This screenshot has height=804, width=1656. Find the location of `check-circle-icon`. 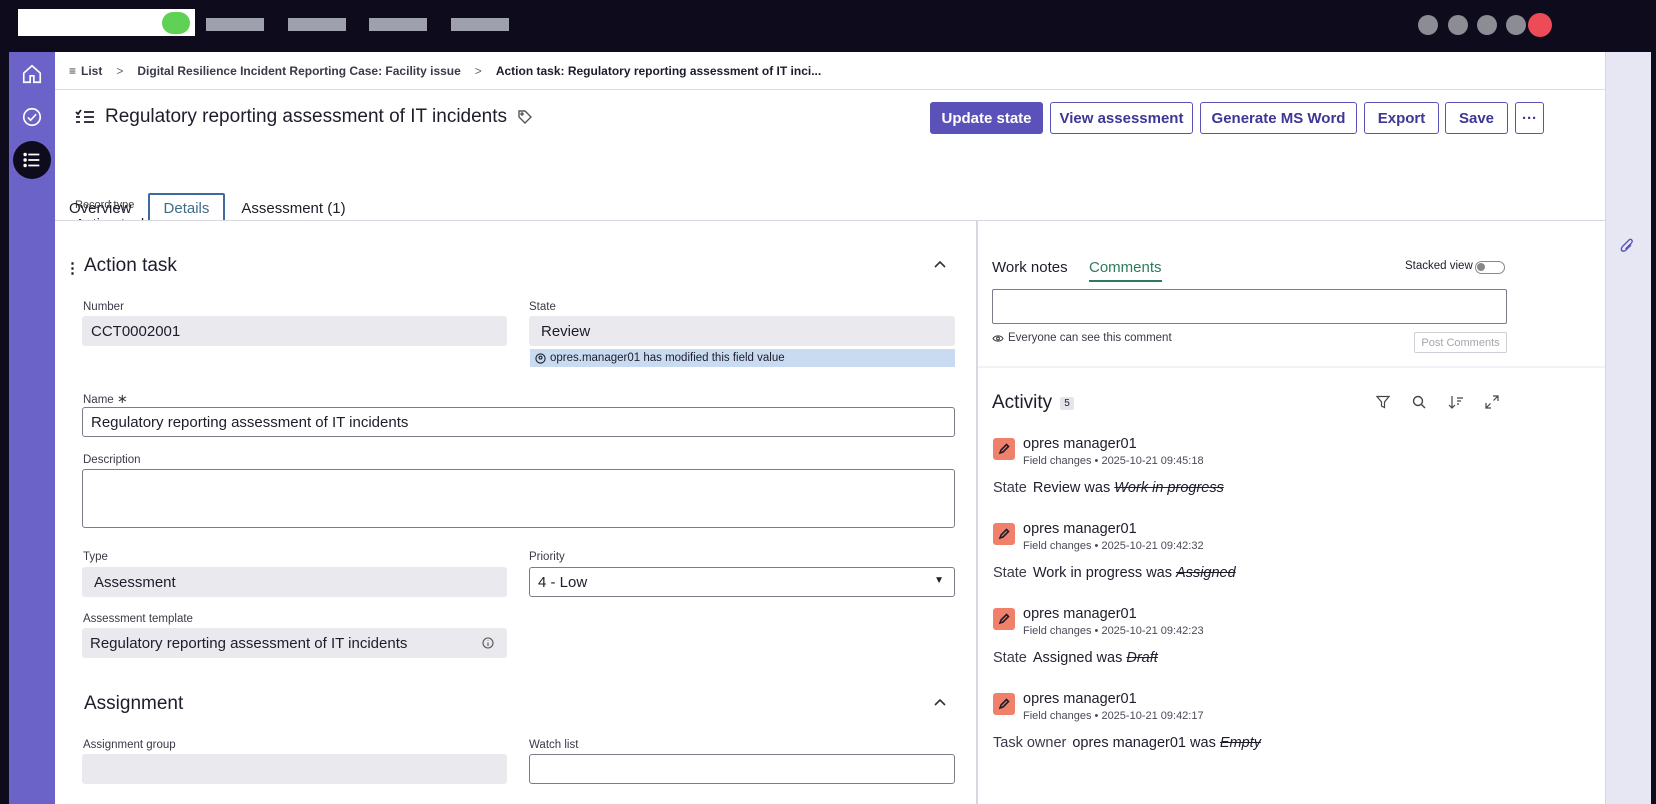

check-circle-icon is located at coordinates (32, 117).